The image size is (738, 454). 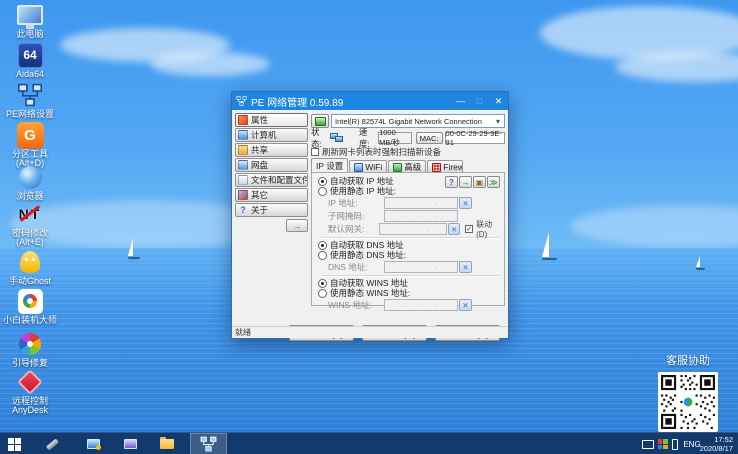 I want to click on sidebar-item-shares: 共享, so click(x=271, y=150).